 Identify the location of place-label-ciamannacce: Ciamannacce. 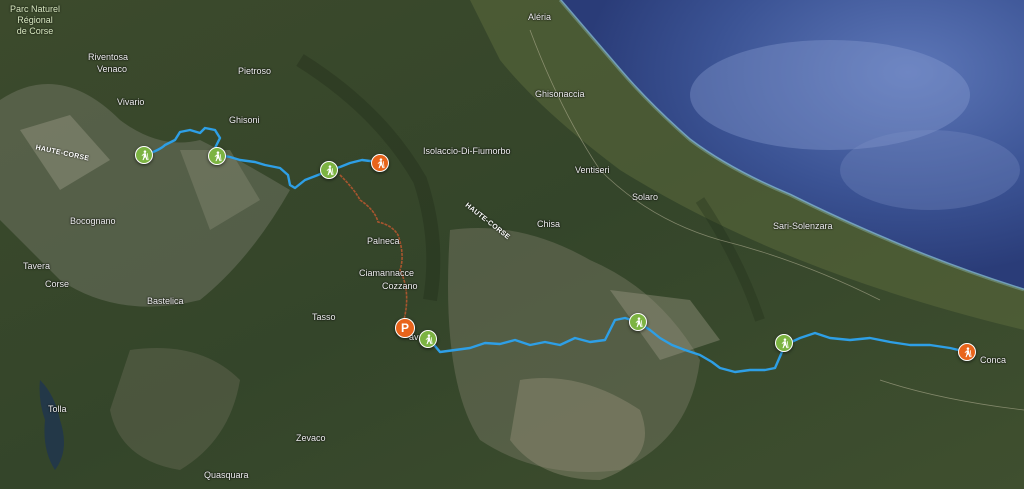
(387, 273).